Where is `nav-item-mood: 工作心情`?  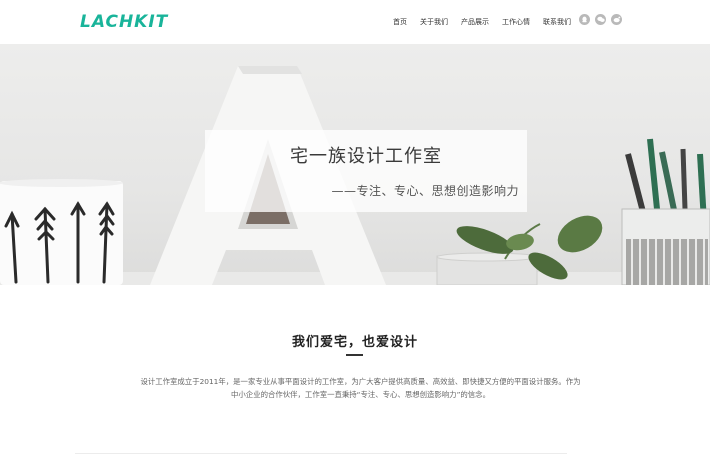 nav-item-mood: 工作心情 is located at coordinates (516, 22).